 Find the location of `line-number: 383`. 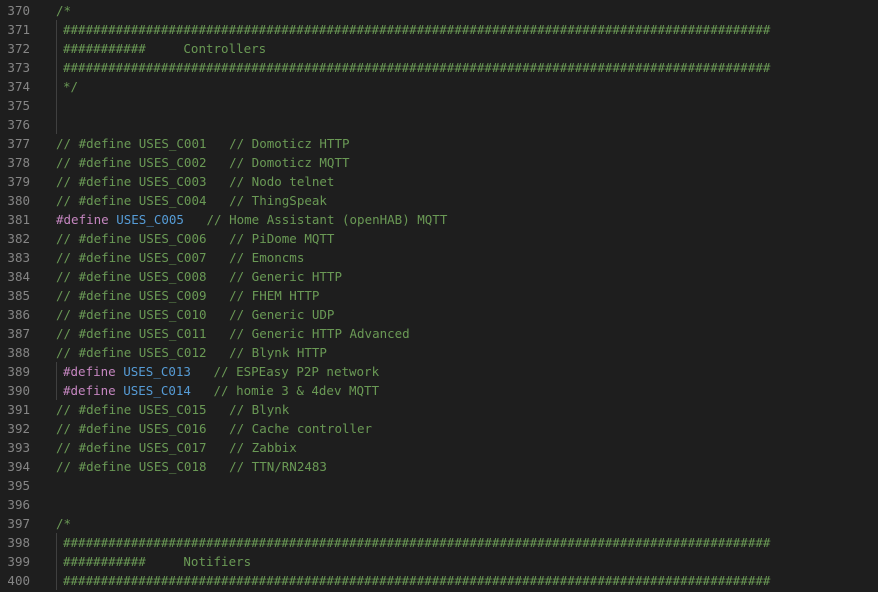

line-number: 383 is located at coordinates (18, 257).